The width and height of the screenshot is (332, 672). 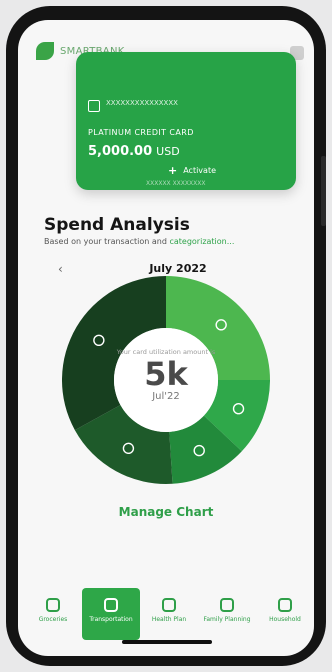 I want to click on card-amount: 5,000.00 USD, so click(x=134, y=151).